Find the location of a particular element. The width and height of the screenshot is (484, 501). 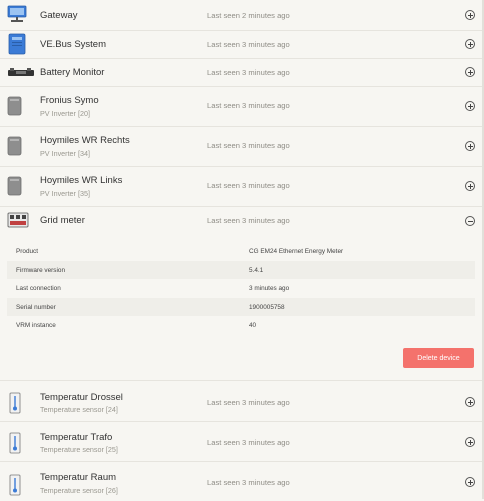

detail-label: Firmware version is located at coordinates (41, 270).